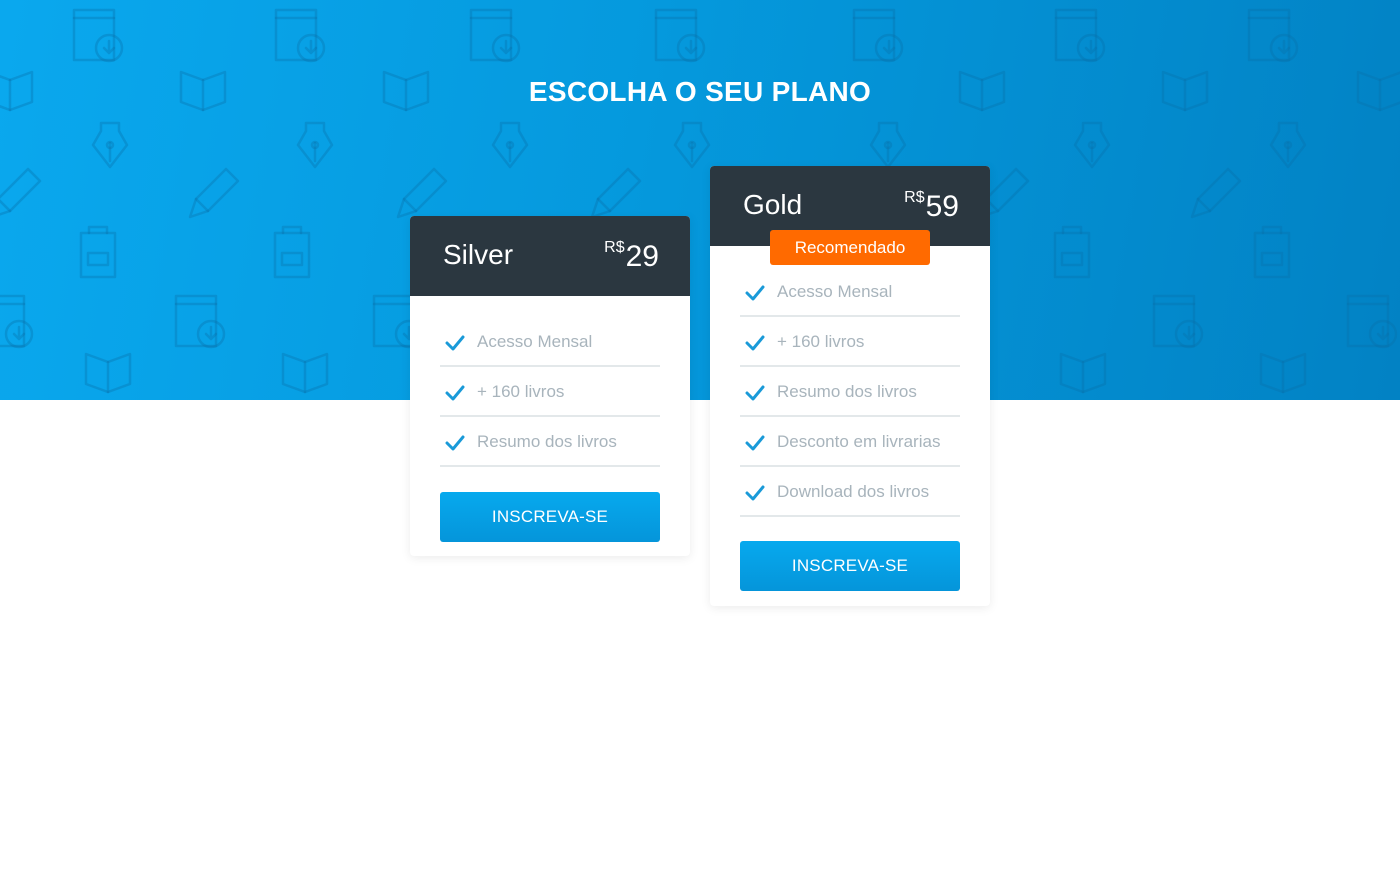  I want to click on page-title: ESCOLHA O SEU PLANO, so click(700, 91).